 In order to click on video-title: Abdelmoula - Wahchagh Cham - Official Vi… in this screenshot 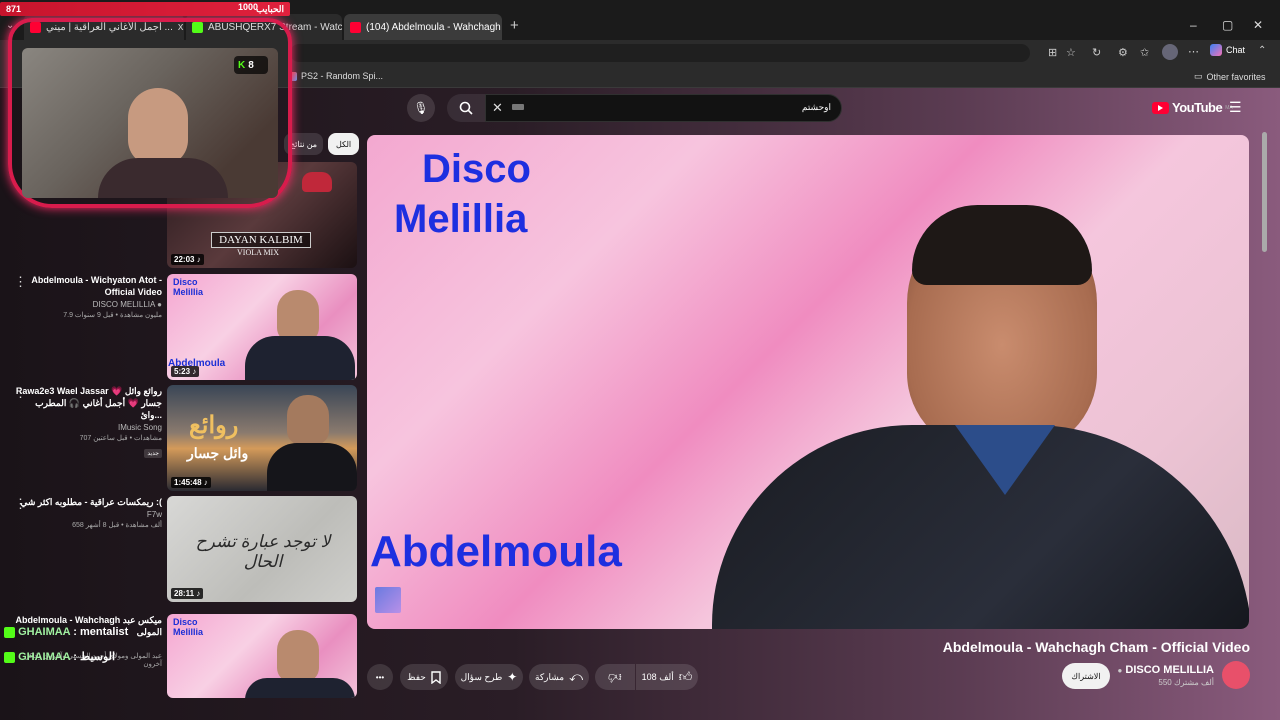, I will do `click(1096, 647)`.